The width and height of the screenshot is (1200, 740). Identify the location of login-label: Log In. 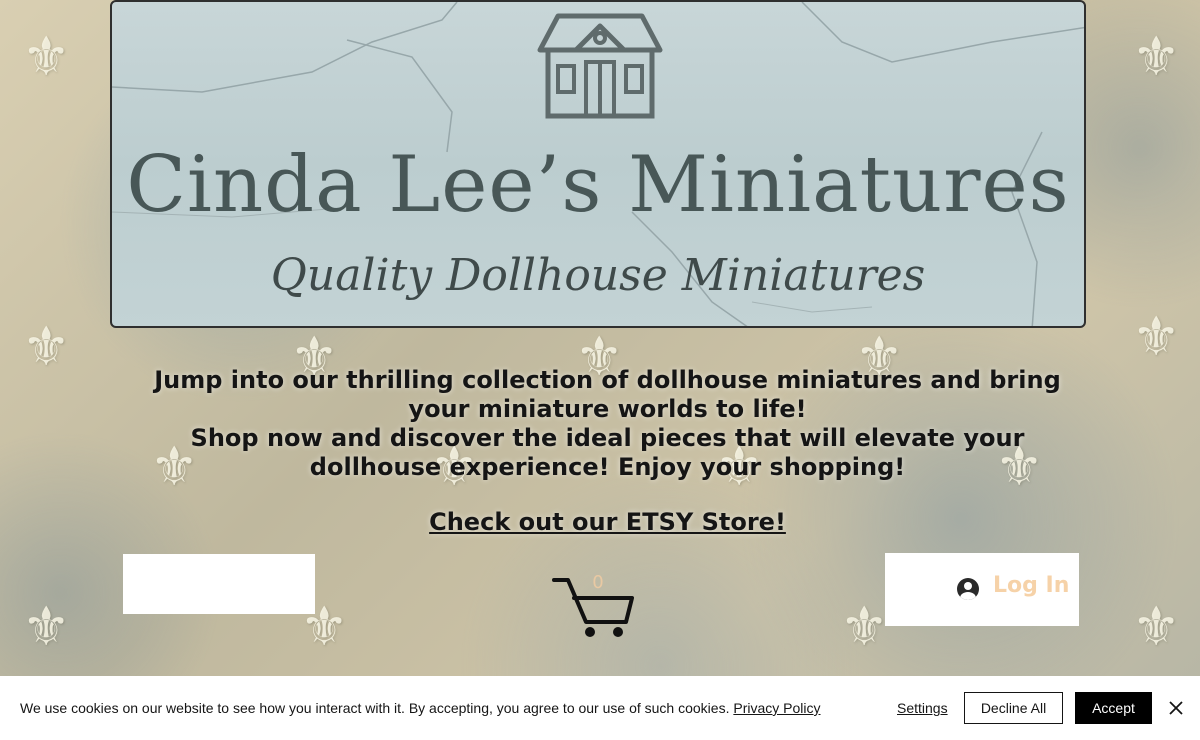
(1031, 585).